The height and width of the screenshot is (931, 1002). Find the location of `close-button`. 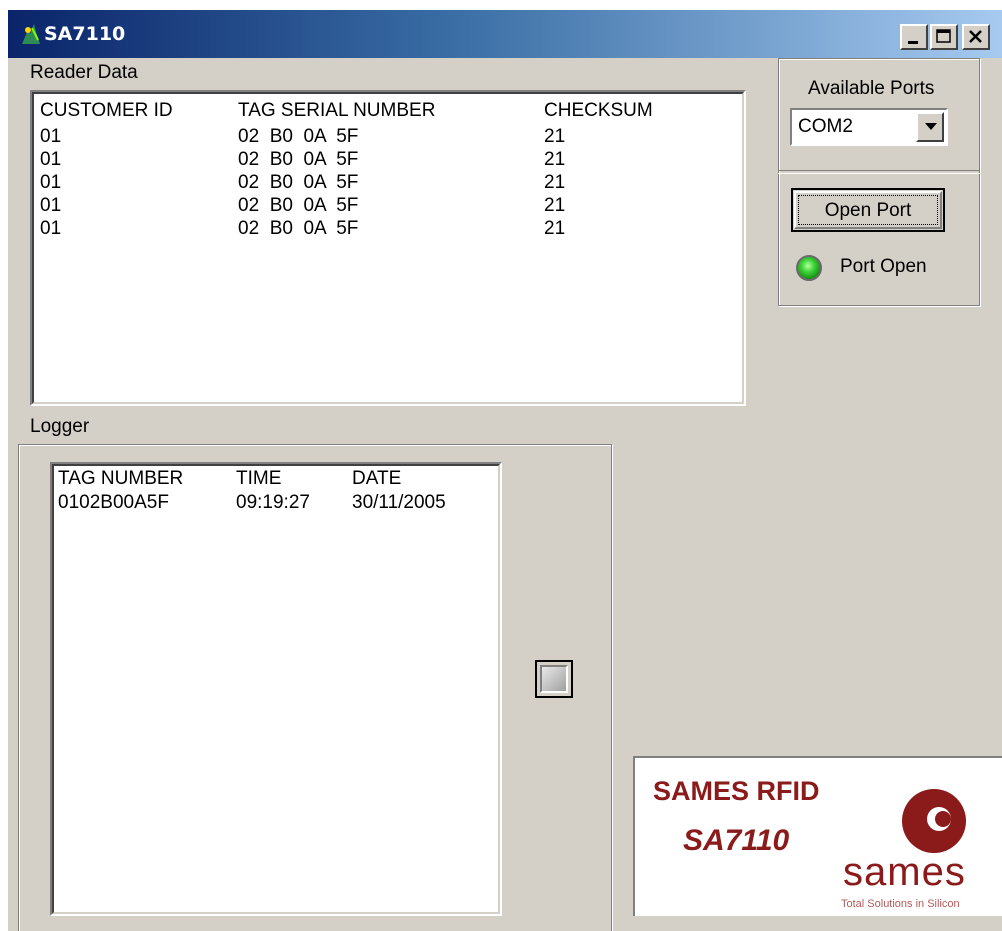

close-button is located at coordinates (976, 37).